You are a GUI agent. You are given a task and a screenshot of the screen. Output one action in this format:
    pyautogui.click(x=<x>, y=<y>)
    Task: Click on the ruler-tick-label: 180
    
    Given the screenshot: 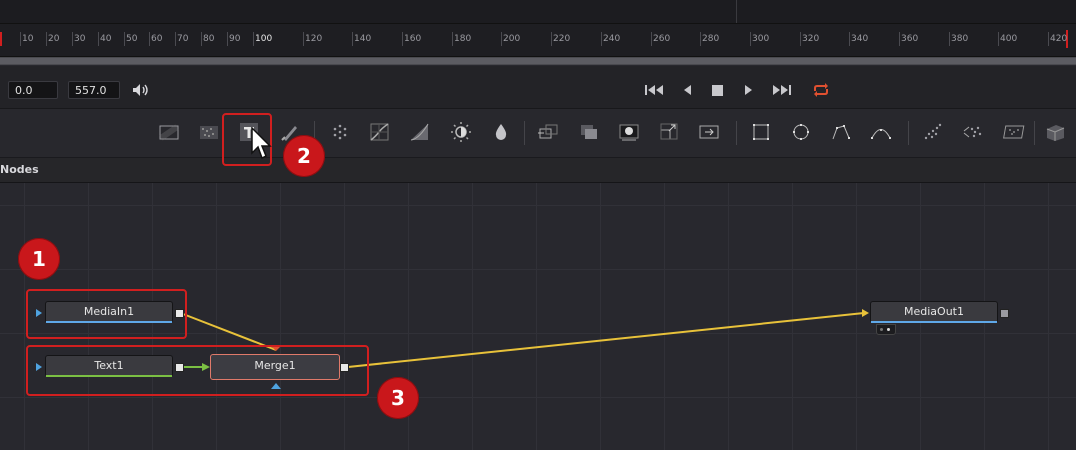 What is the action you would take?
    pyautogui.click(x=463, y=39)
    